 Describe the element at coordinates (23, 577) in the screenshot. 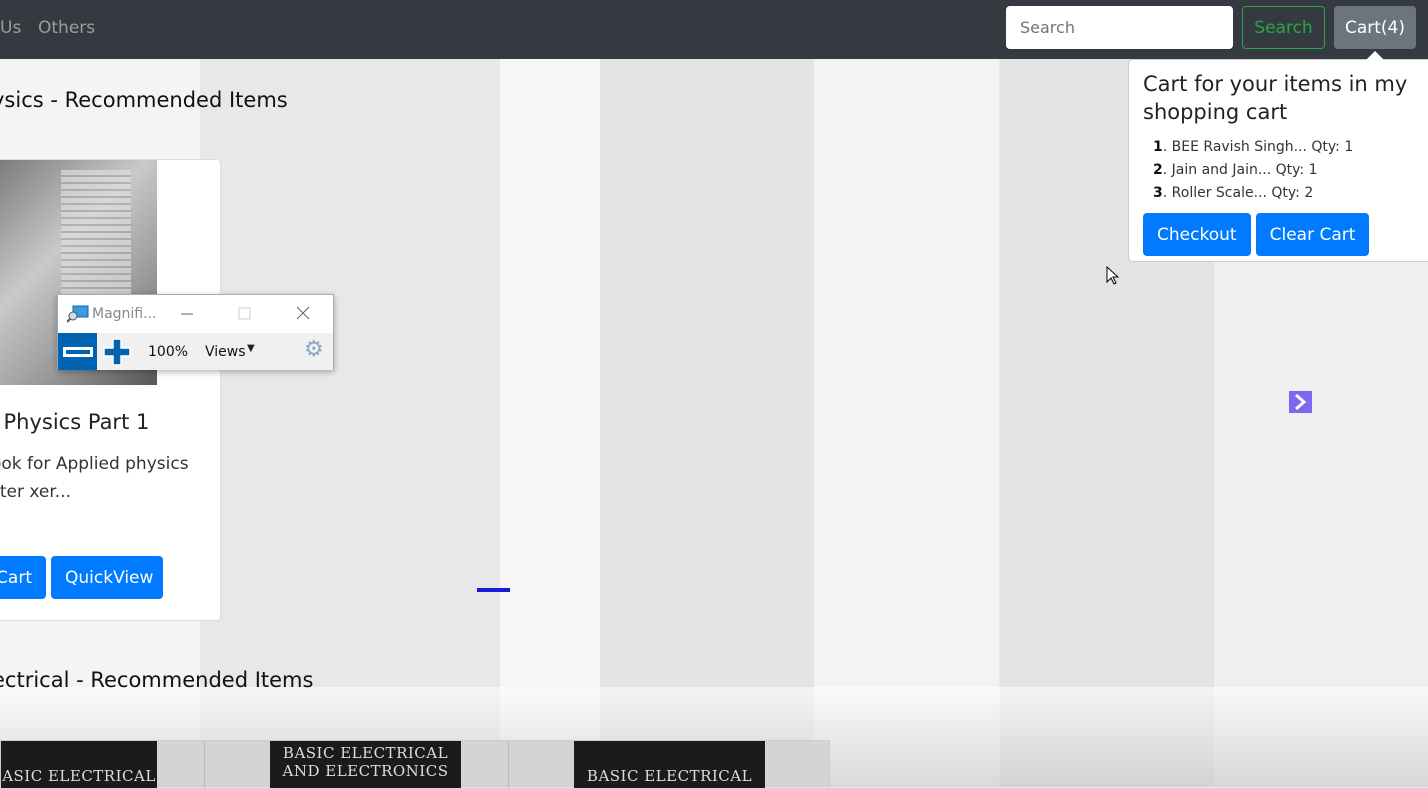

I see `add-to-cart-button: Cart` at that location.